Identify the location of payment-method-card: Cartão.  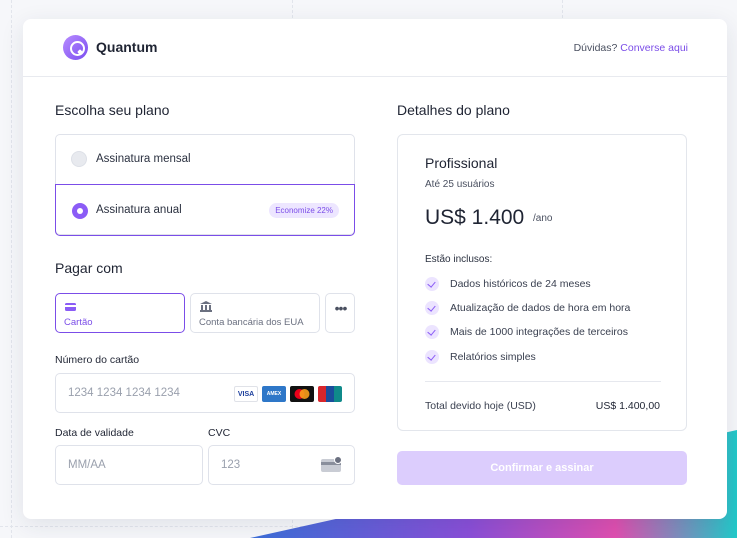
(120, 313).